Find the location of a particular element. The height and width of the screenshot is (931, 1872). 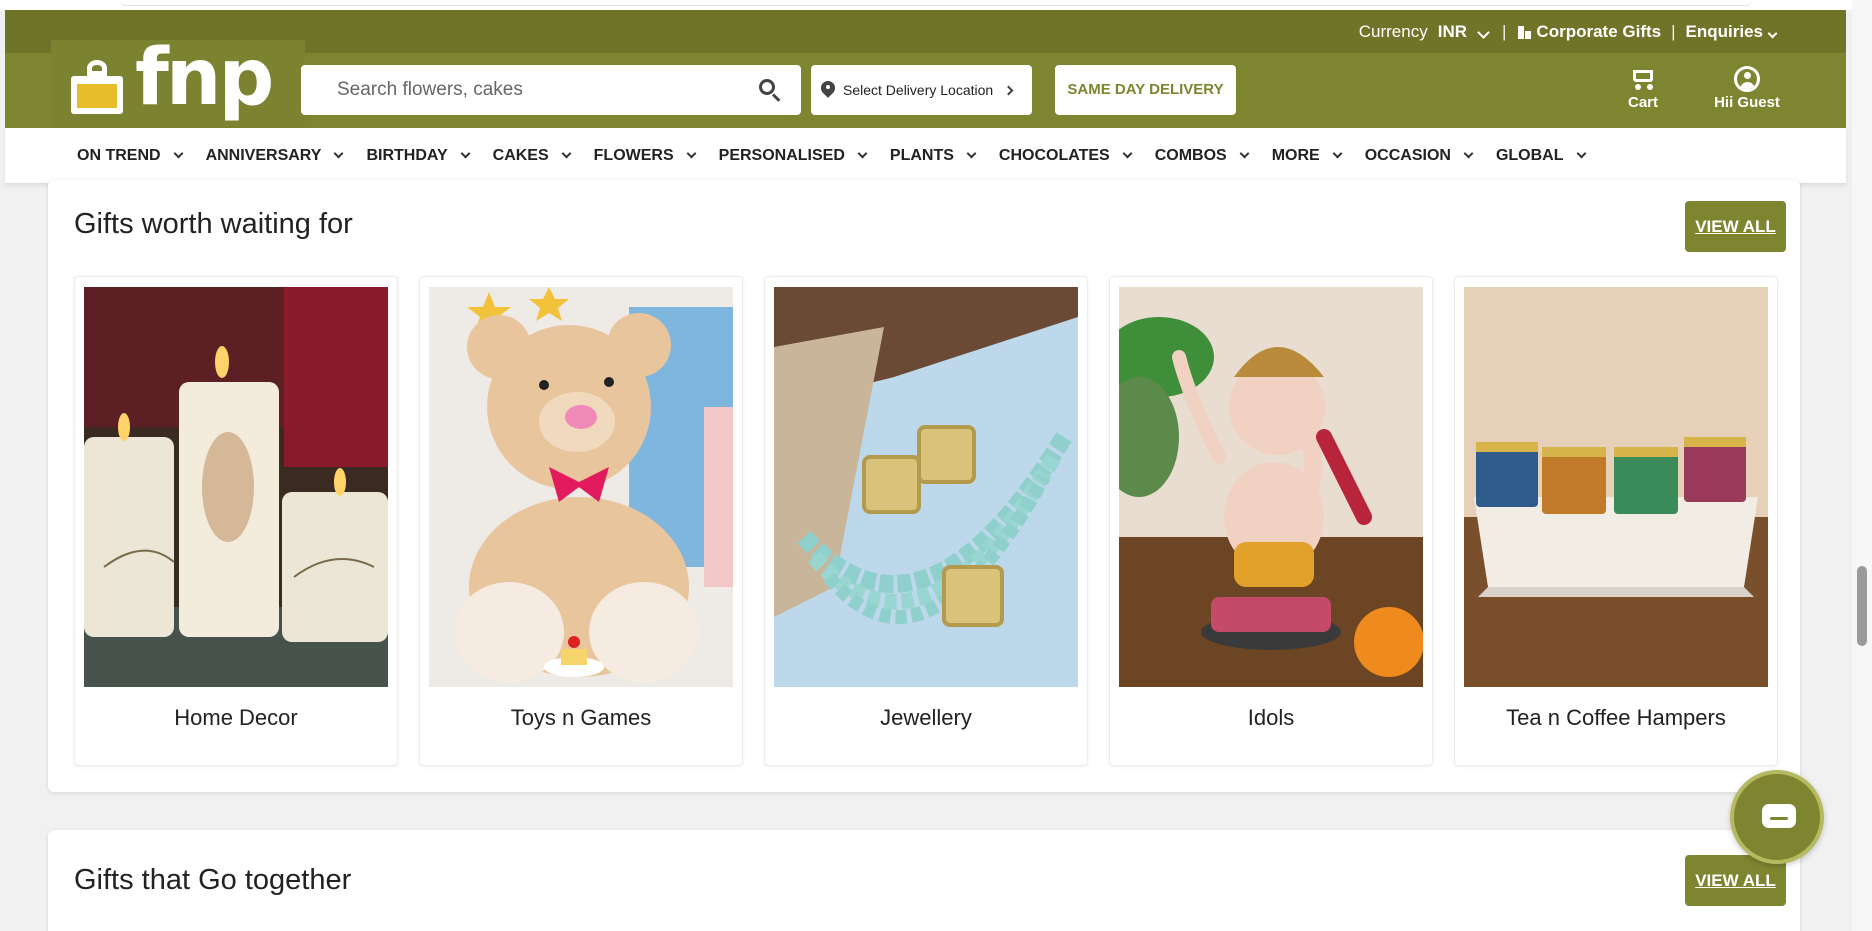

logo-wordmark: fnp is located at coordinates (204, 78).